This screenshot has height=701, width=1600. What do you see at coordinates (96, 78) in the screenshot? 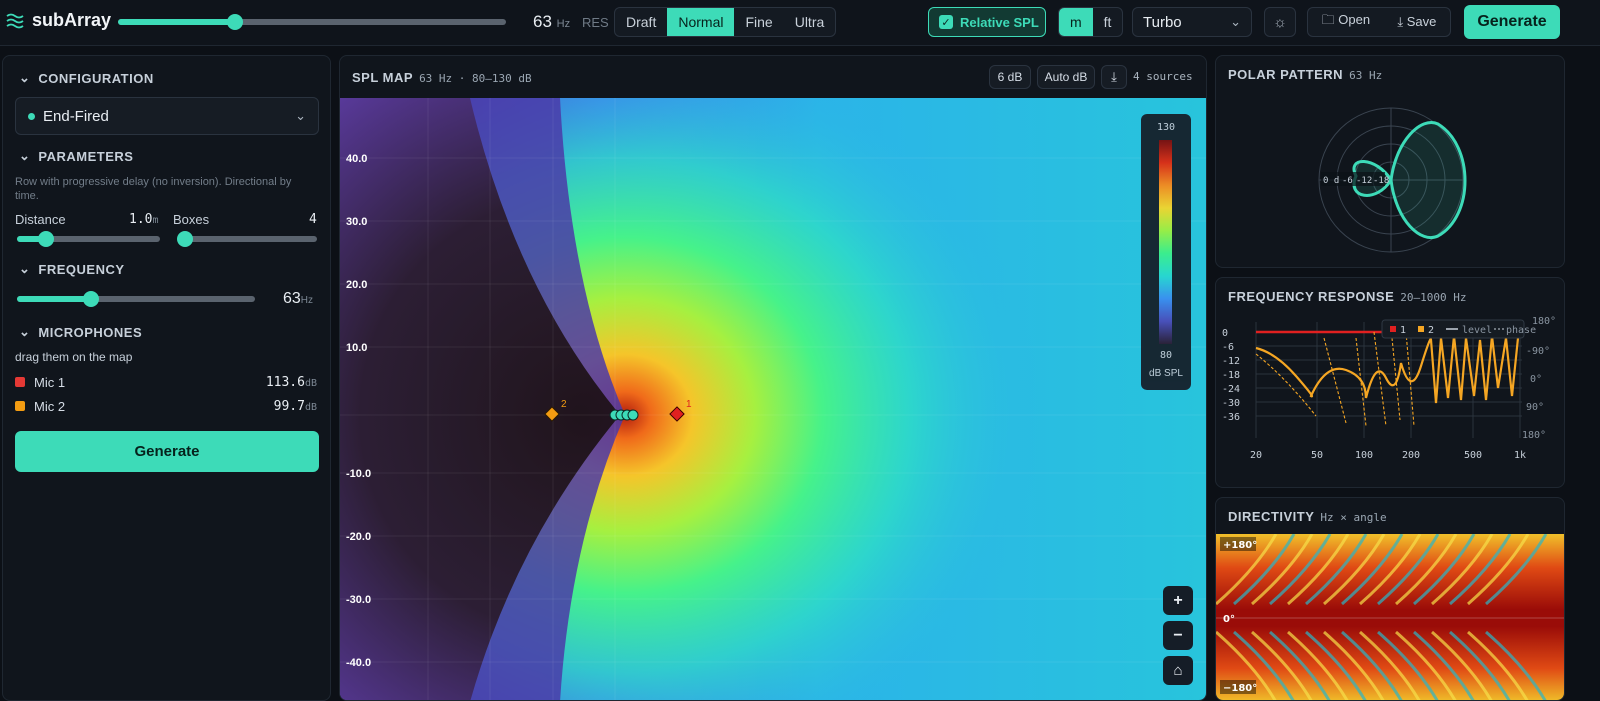
I see `configuration-title: CONFIGURATION` at bounding box center [96, 78].